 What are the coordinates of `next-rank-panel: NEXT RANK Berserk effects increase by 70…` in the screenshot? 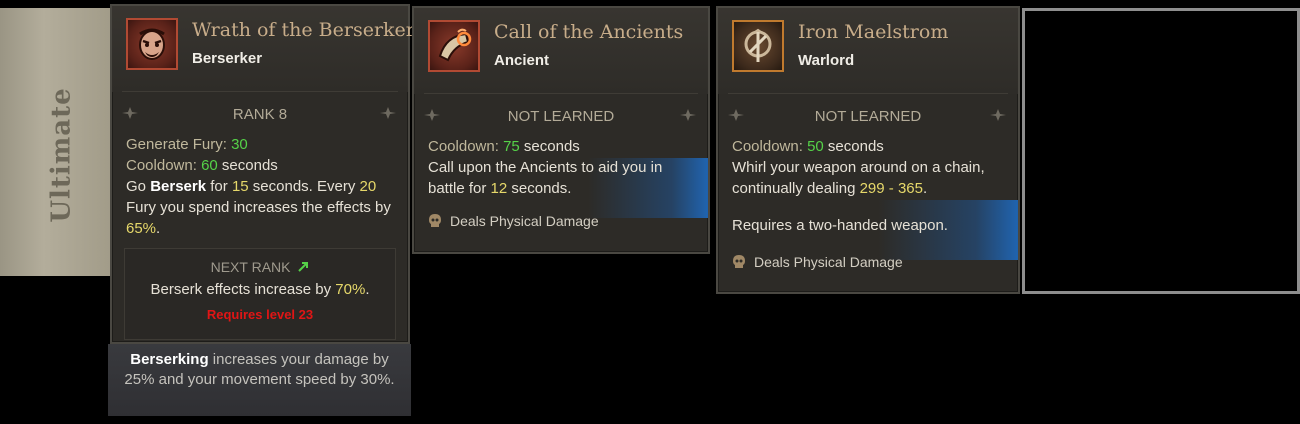 It's located at (260, 294).